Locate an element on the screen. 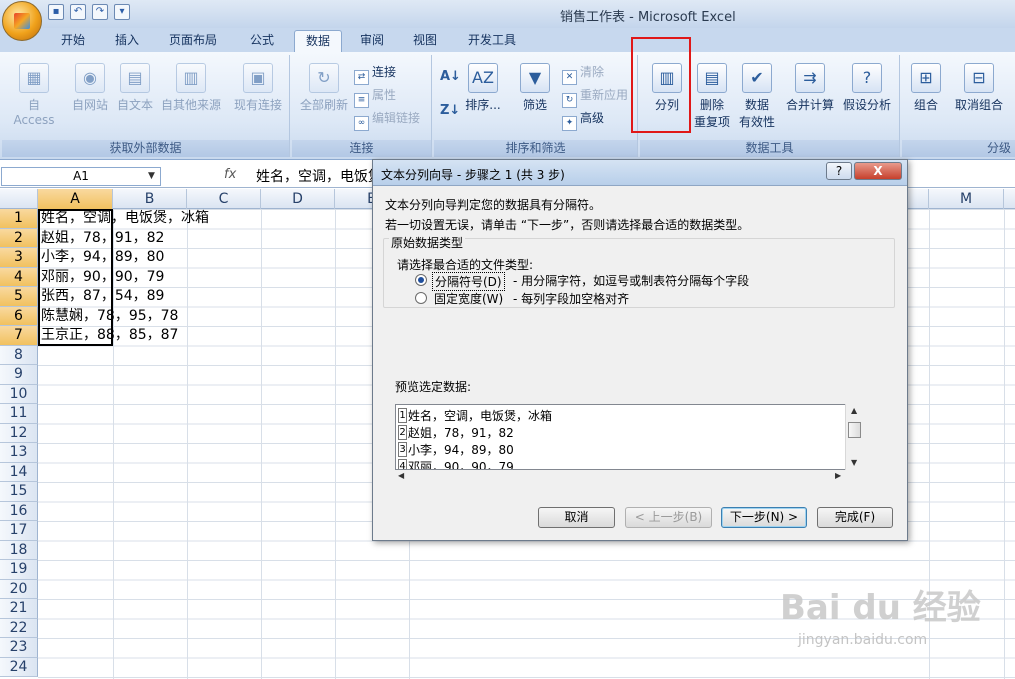 This screenshot has height=679, width=1015. help-button: ? is located at coordinates (839, 171).